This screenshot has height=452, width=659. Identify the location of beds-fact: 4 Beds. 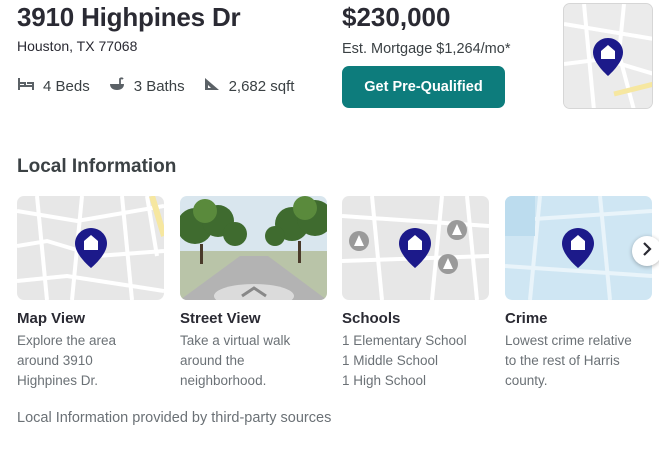
(53, 86).